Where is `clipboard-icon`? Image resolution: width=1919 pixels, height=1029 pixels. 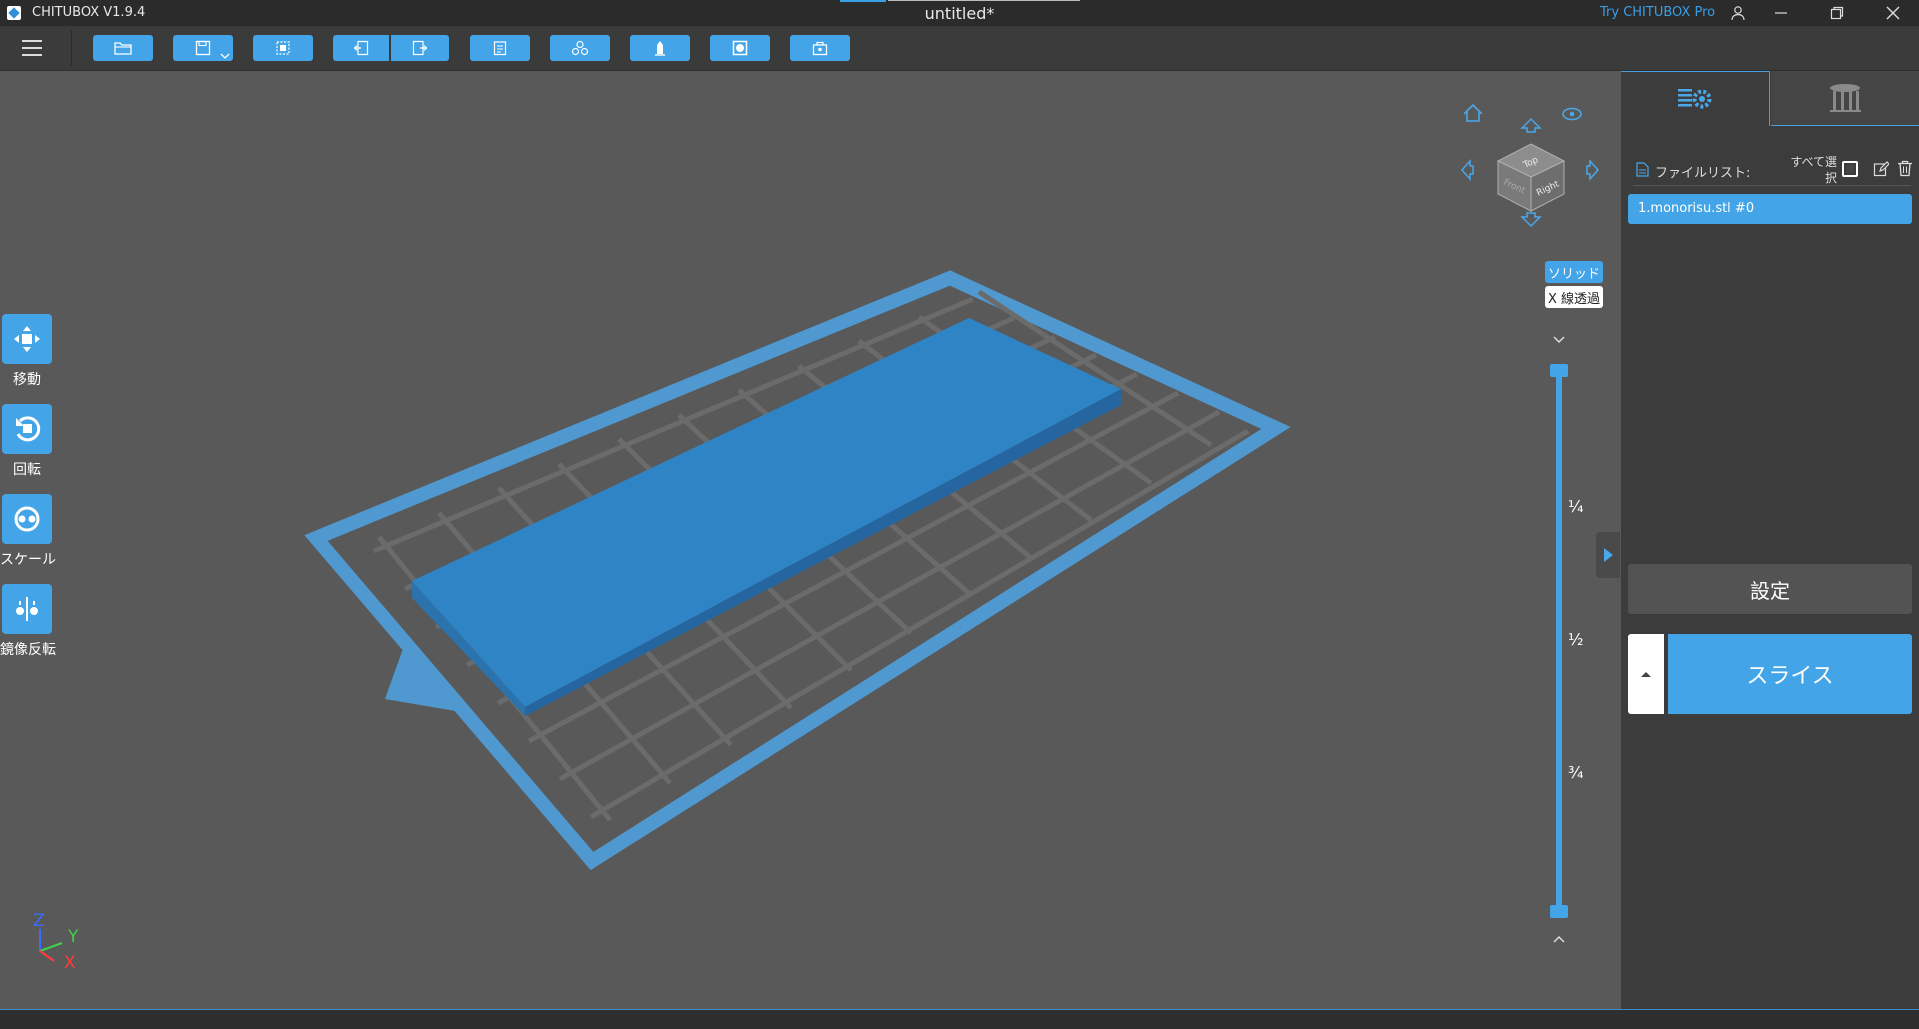 clipboard-icon is located at coordinates (500, 48).